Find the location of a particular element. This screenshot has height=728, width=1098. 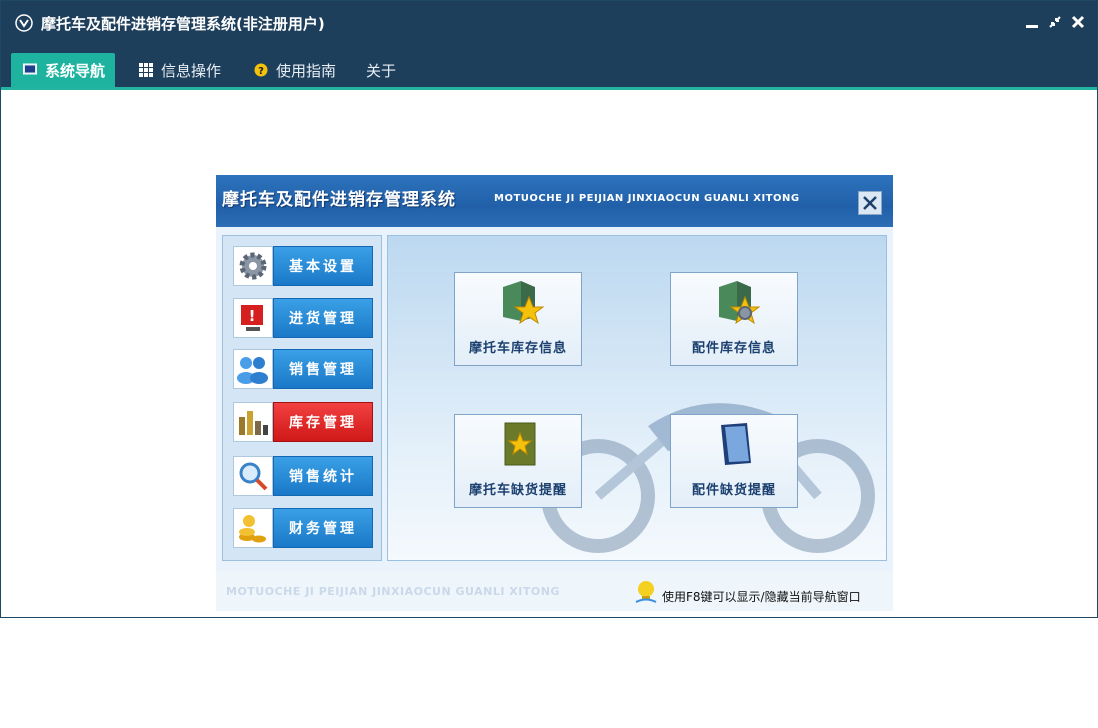

tab-about: 关于 is located at coordinates (381, 70).